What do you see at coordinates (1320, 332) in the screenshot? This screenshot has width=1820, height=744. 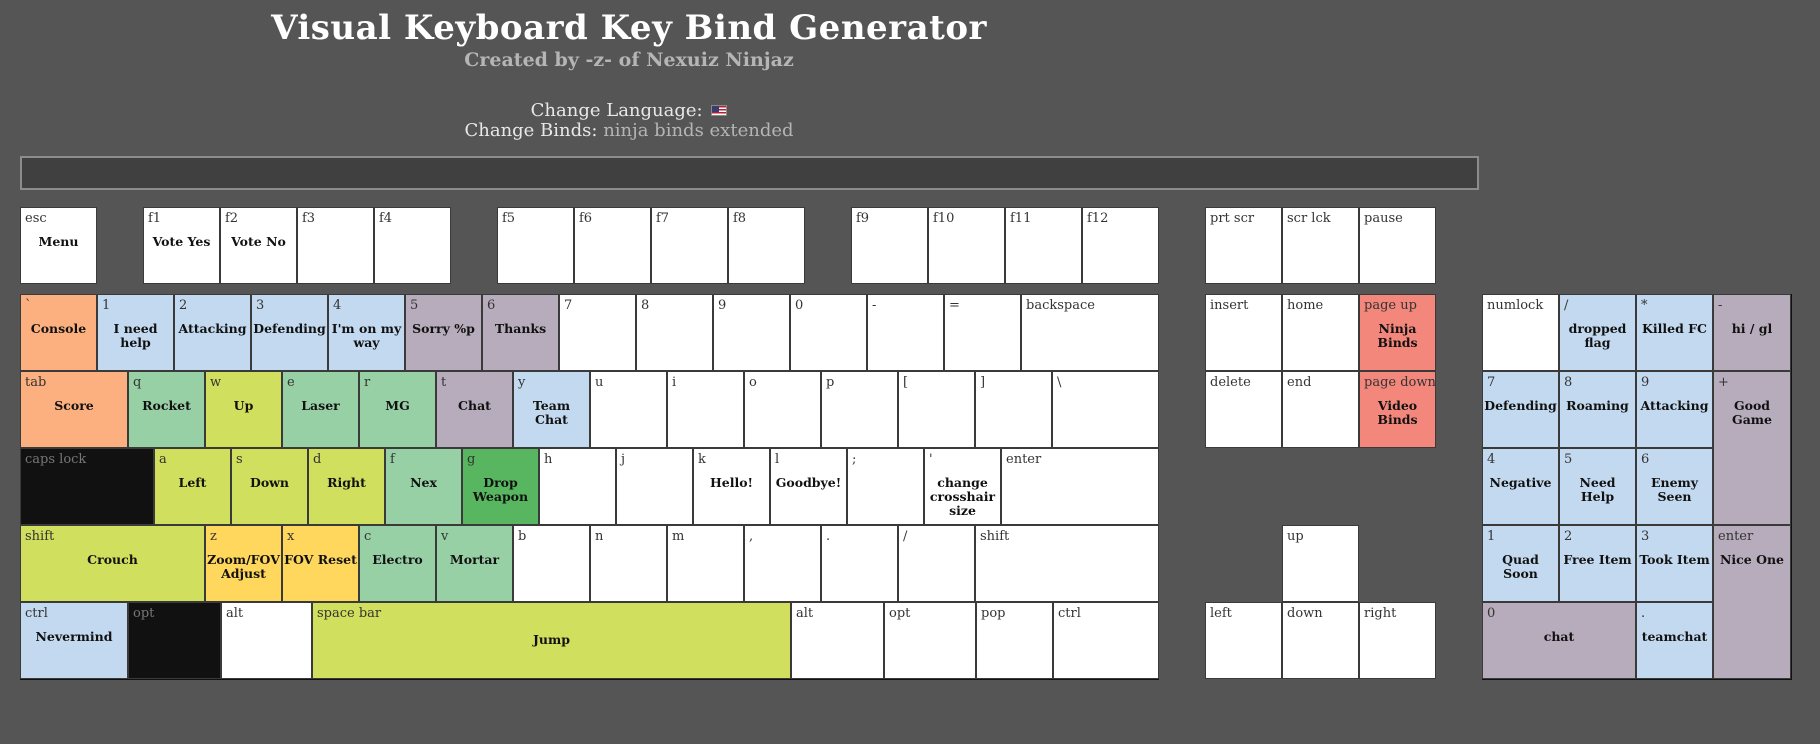 I see `key-home: home` at bounding box center [1320, 332].